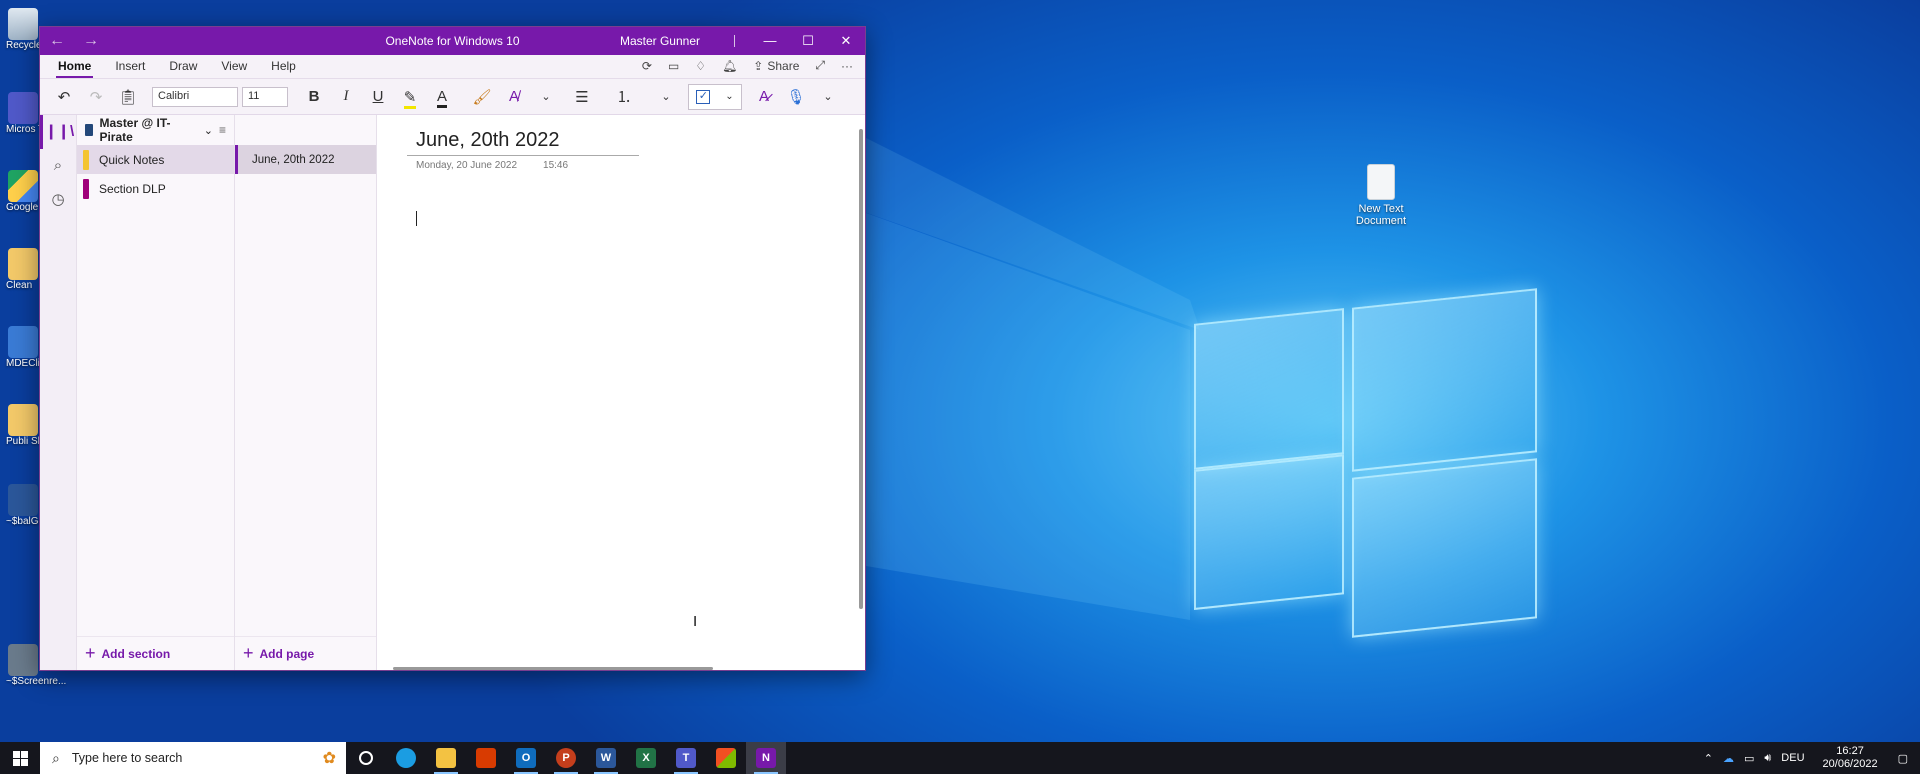 Image resolution: width=1920 pixels, height=774 pixels. I want to click on user-name: Master Gunner, so click(660, 41).